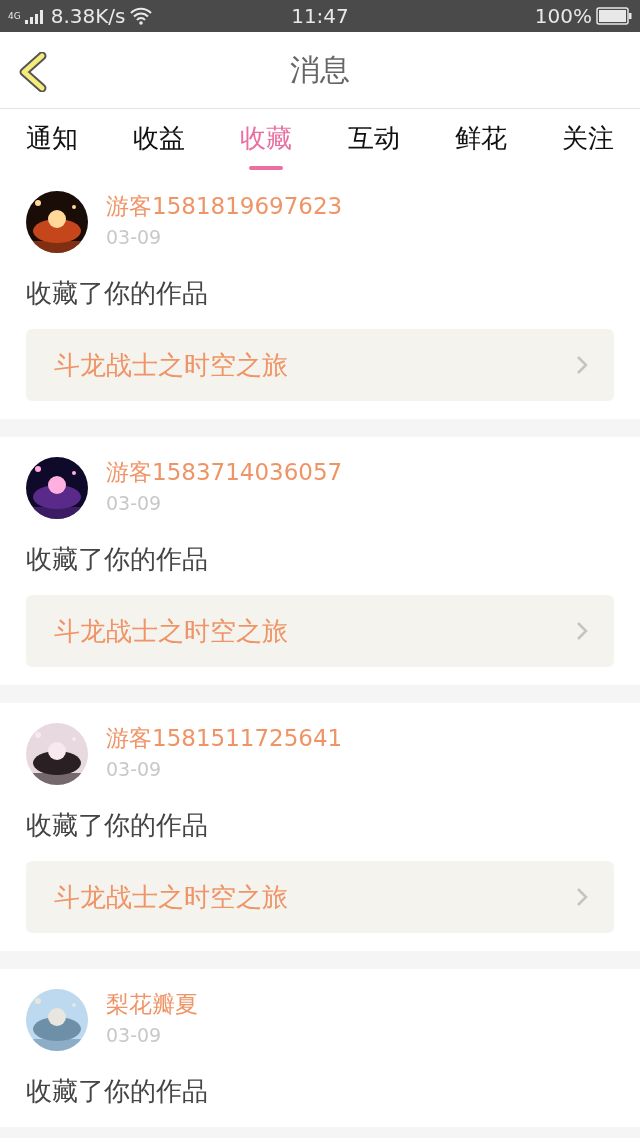  What do you see at coordinates (563, 16) in the screenshot?
I see `battery-percent: 100%` at bounding box center [563, 16].